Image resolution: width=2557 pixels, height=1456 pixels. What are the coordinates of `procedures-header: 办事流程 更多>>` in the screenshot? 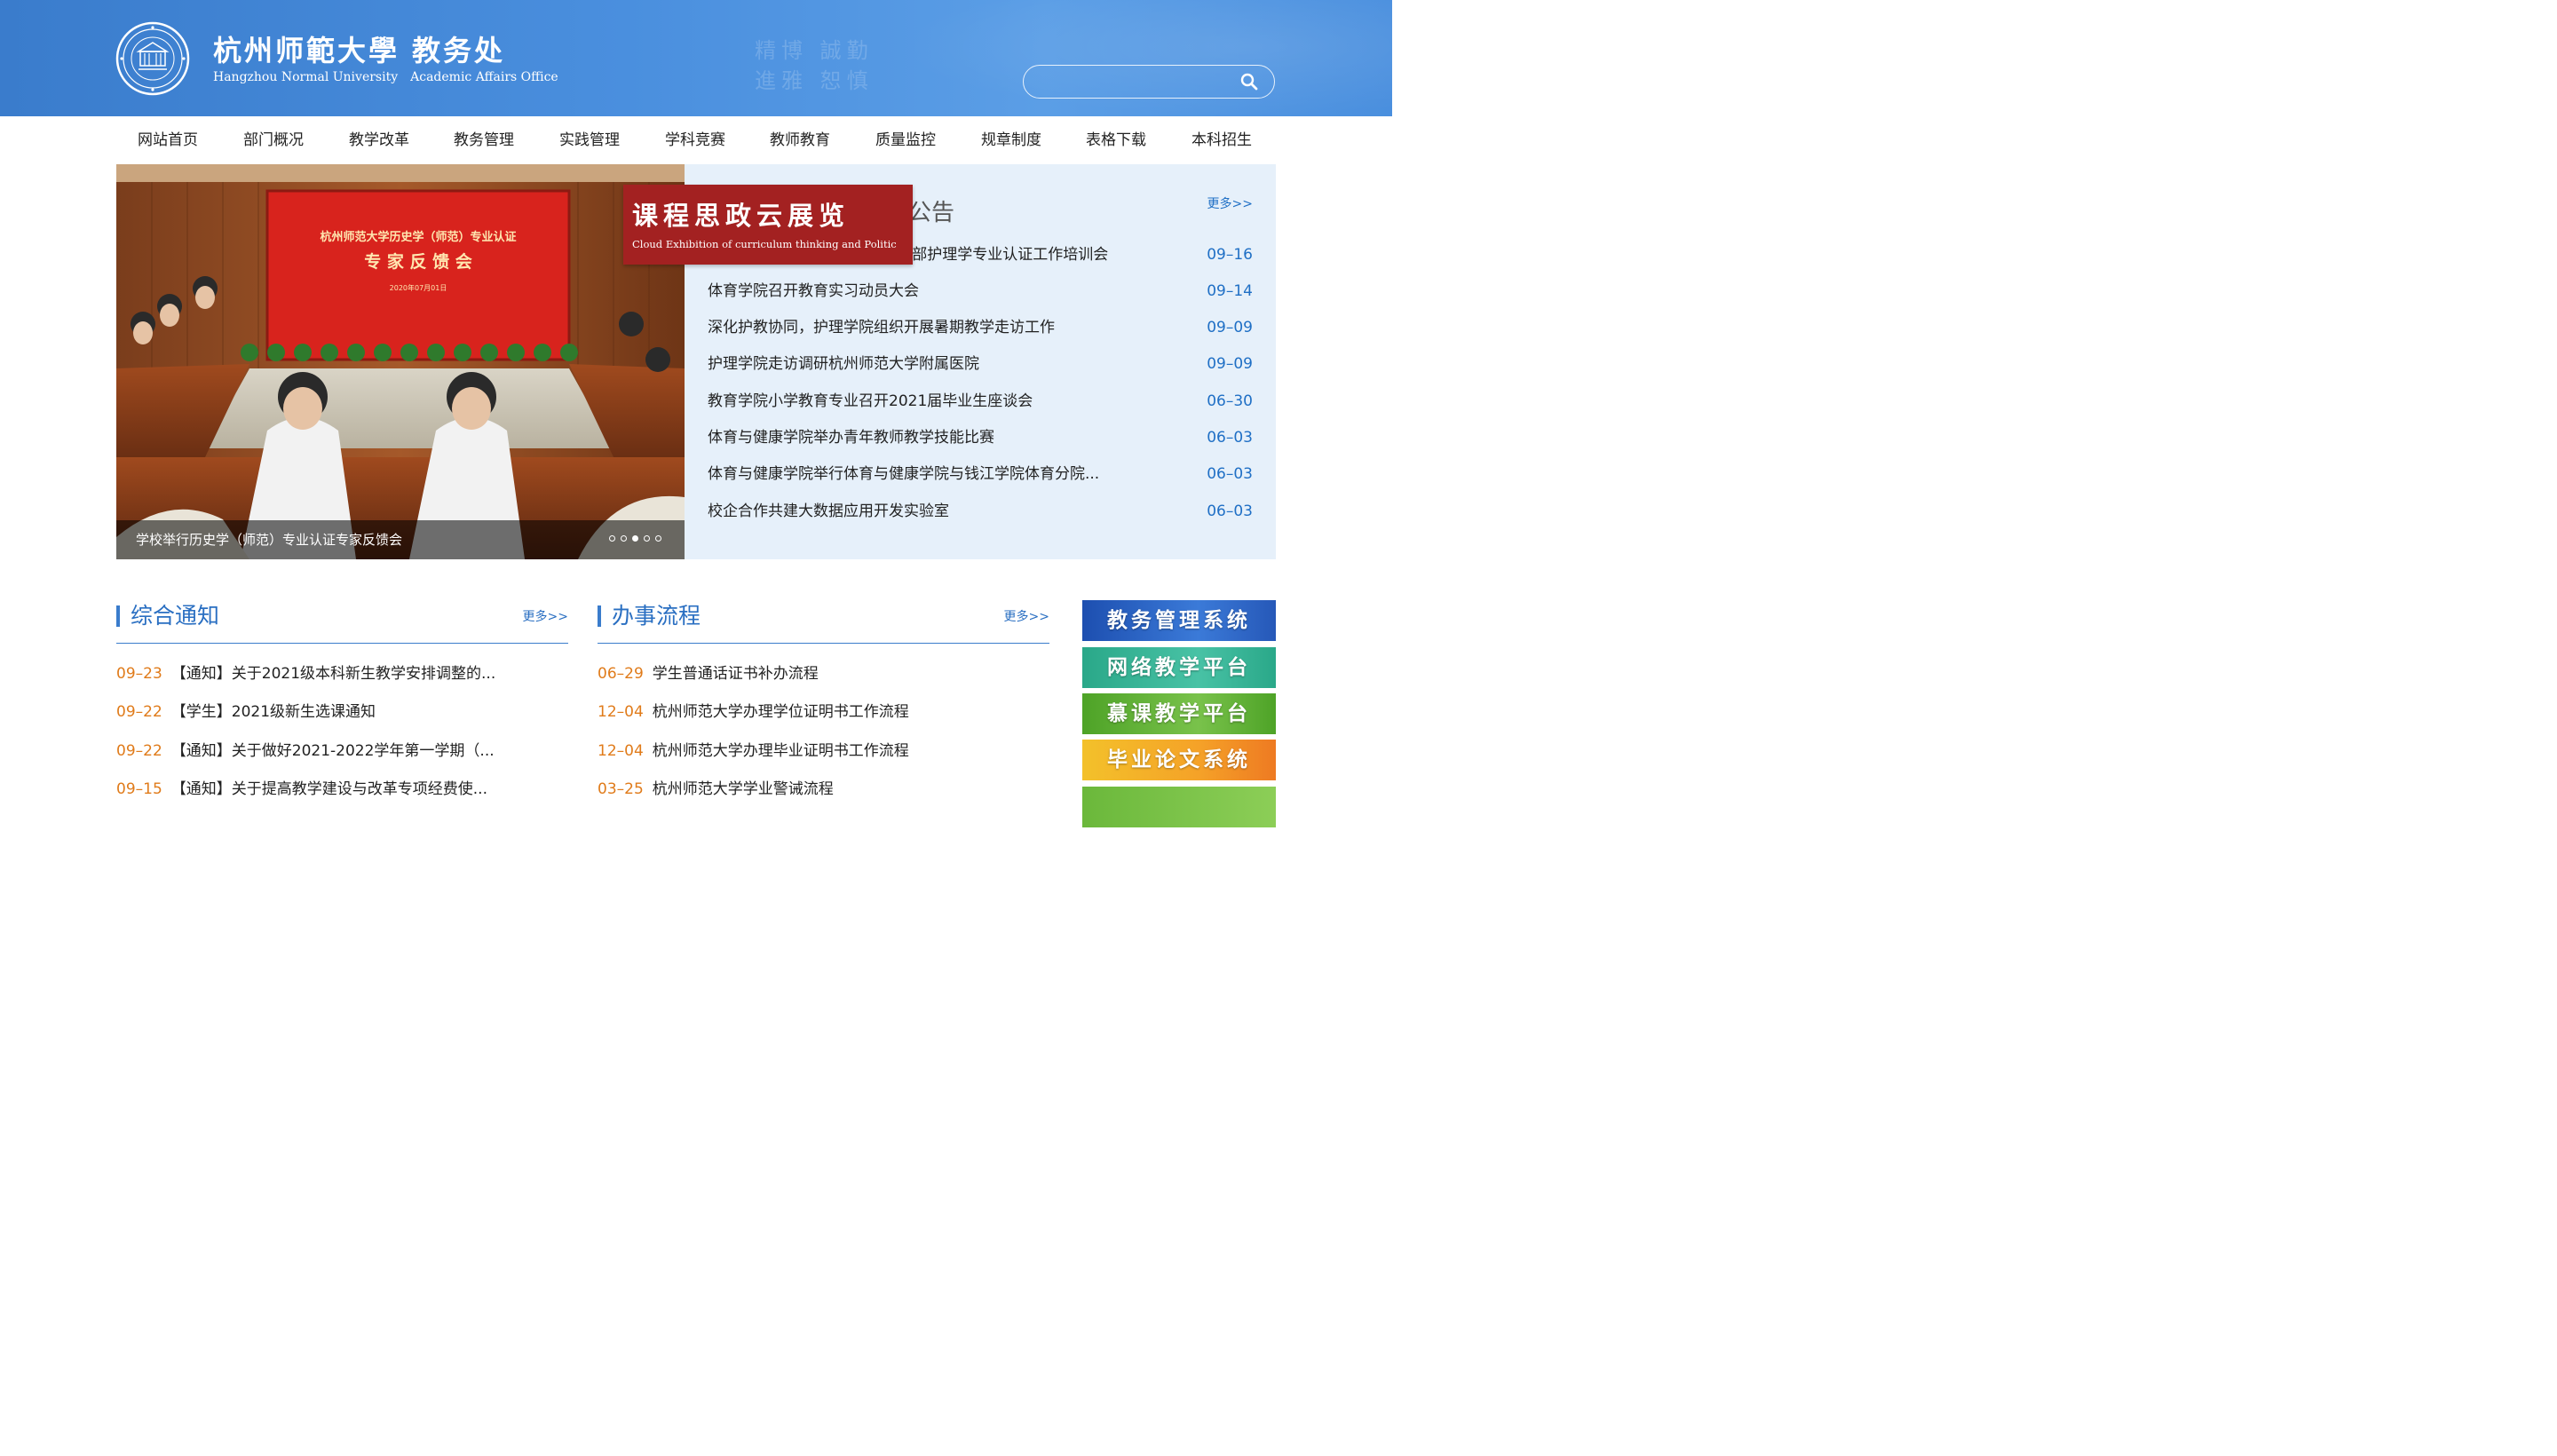 It's located at (823, 622).